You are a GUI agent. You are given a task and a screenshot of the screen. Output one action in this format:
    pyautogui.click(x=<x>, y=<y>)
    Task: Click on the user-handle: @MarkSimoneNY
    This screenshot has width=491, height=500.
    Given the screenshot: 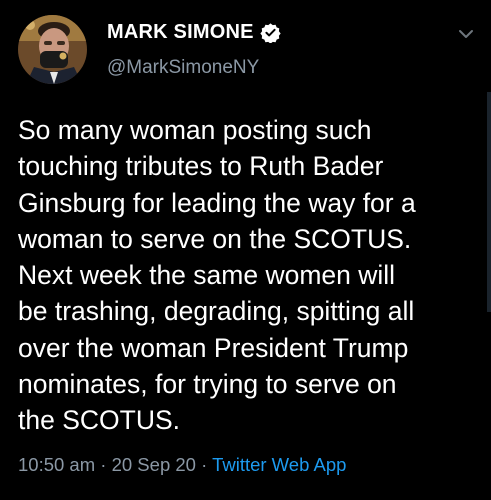 What is the action you would take?
    pyautogui.click(x=183, y=68)
    